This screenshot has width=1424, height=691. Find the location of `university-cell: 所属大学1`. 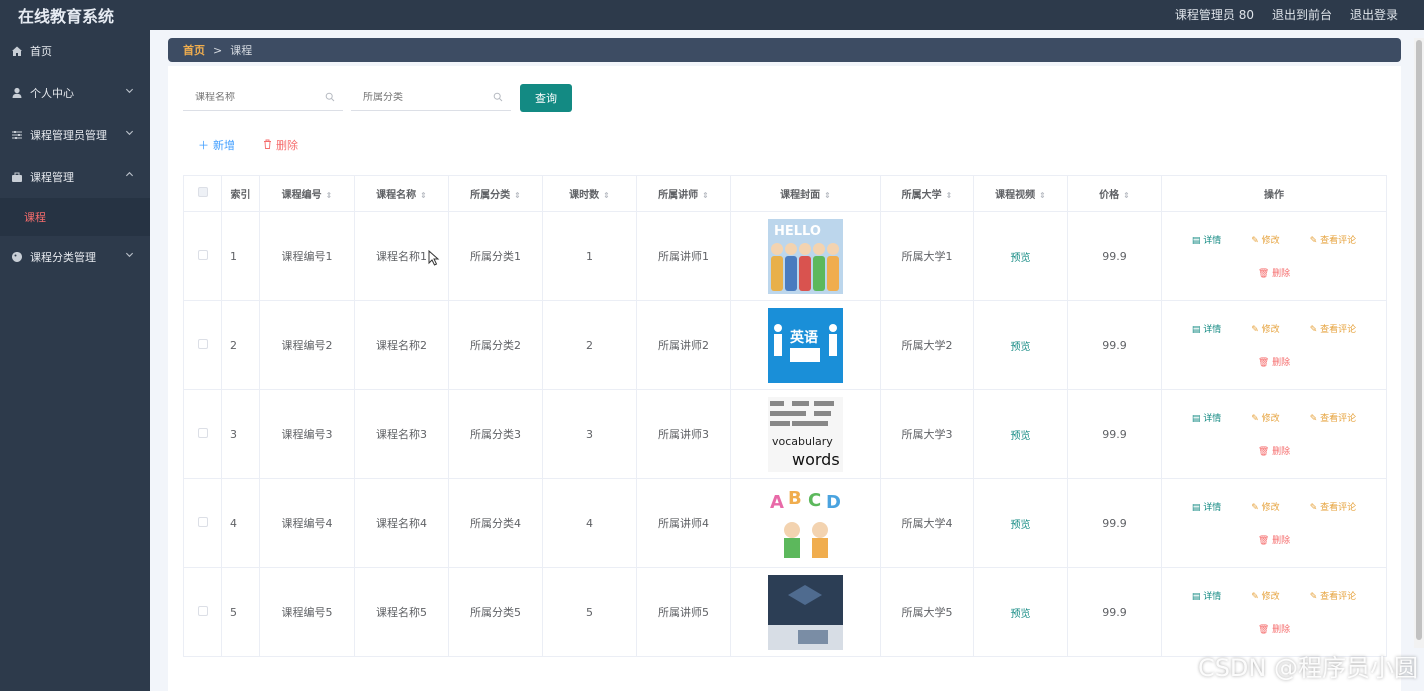

university-cell: 所属大学1 is located at coordinates (927, 256).